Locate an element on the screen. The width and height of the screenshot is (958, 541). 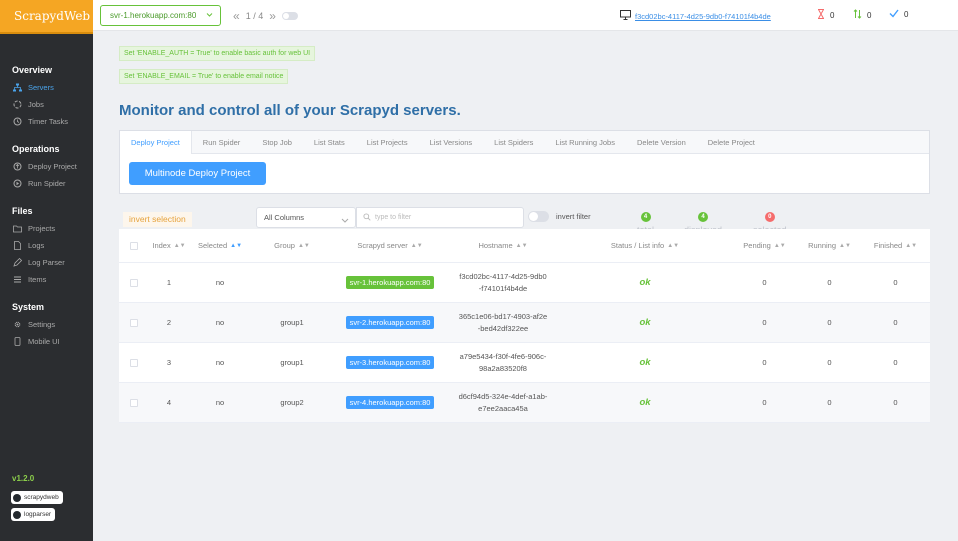
sidebar-item-logs: Logs is located at coordinates (46, 245).